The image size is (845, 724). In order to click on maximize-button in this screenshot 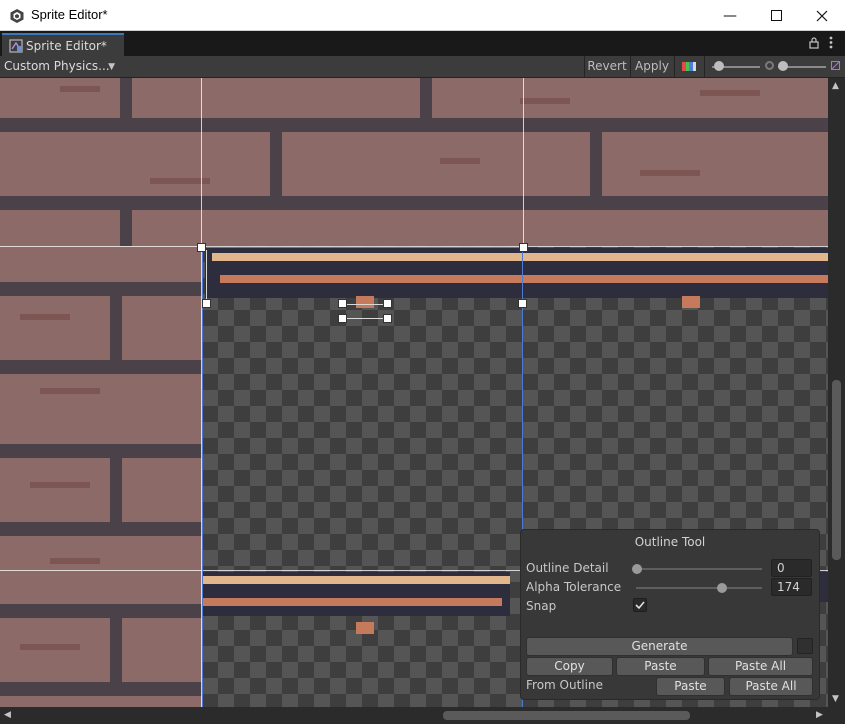, I will do `click(776, 15)`.